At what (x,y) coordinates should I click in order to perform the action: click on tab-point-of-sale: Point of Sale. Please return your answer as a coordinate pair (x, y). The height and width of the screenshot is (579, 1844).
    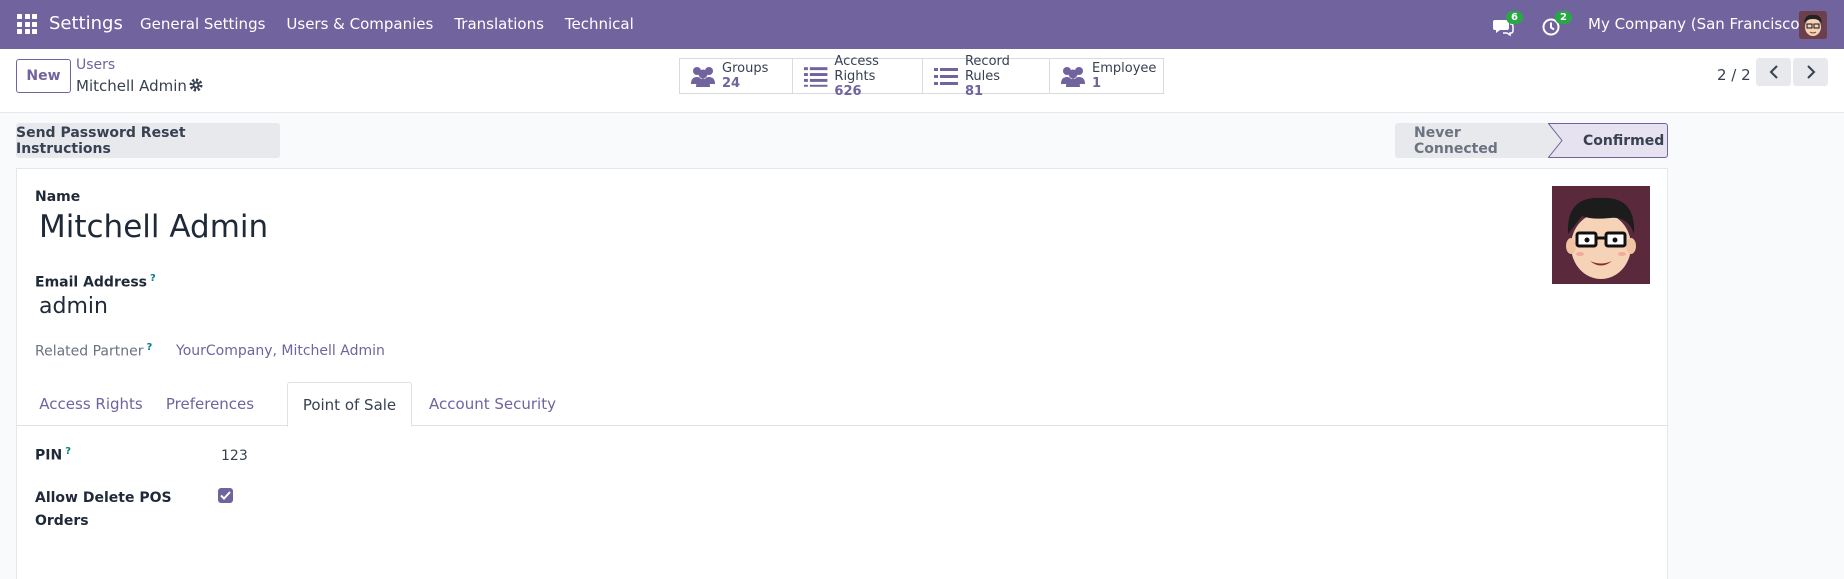
    Looking at the image, I should click on (349, 404).